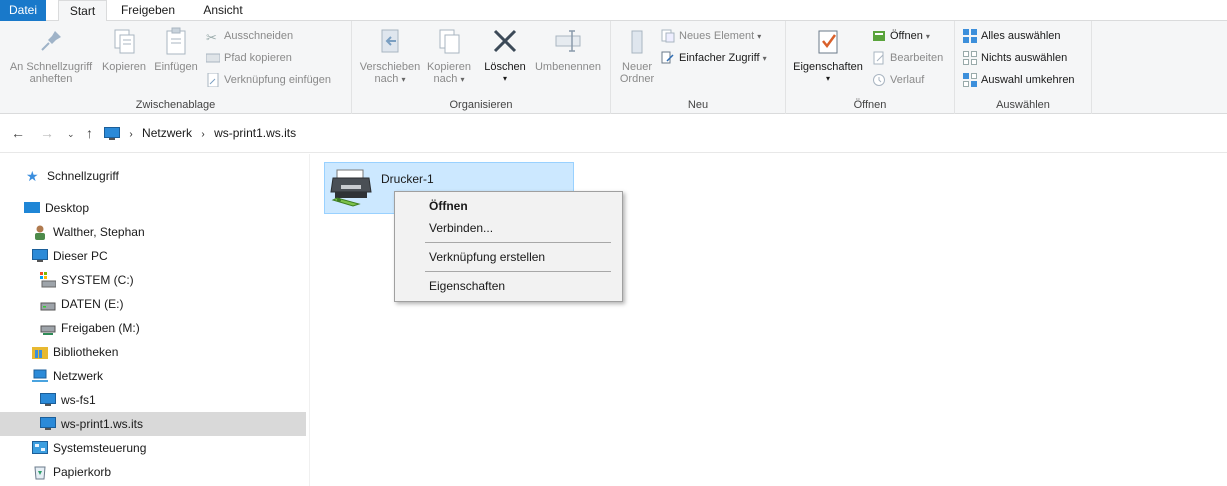 This screenshot has height=486, width=1227. I want to click on new-folder-button: Neuer Ordner, so click(637, 55).